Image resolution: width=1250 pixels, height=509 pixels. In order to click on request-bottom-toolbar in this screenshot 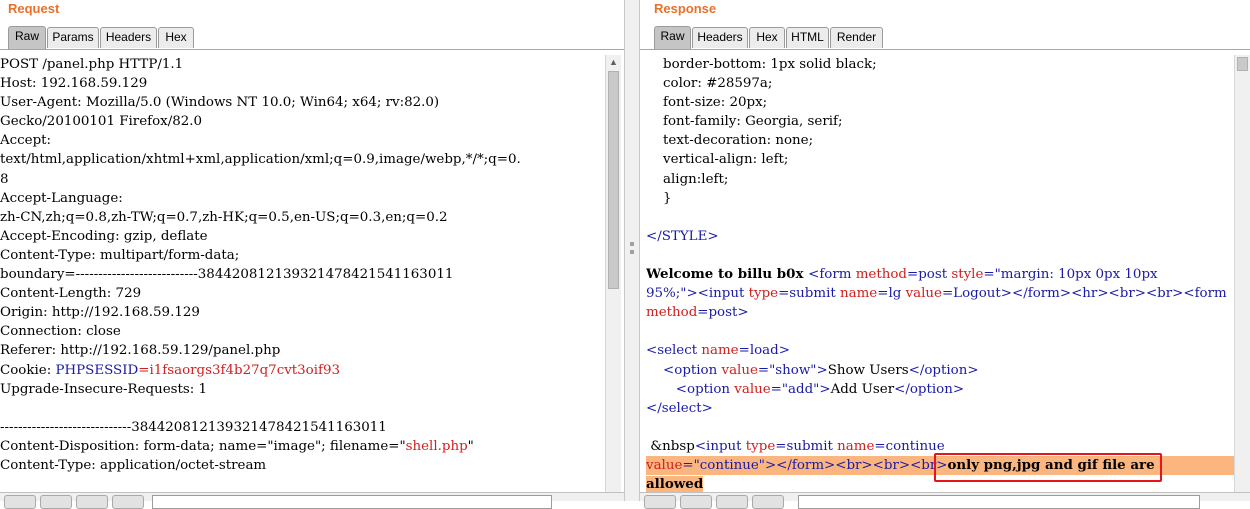, I will do `click(312, 500)`.